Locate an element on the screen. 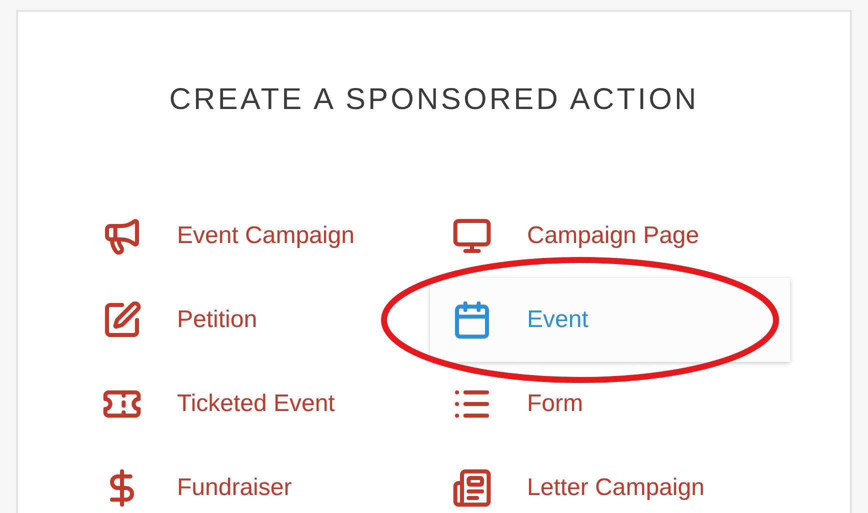 The image size is (868, 513). action-link: Form is located at coordinates (610, 404).